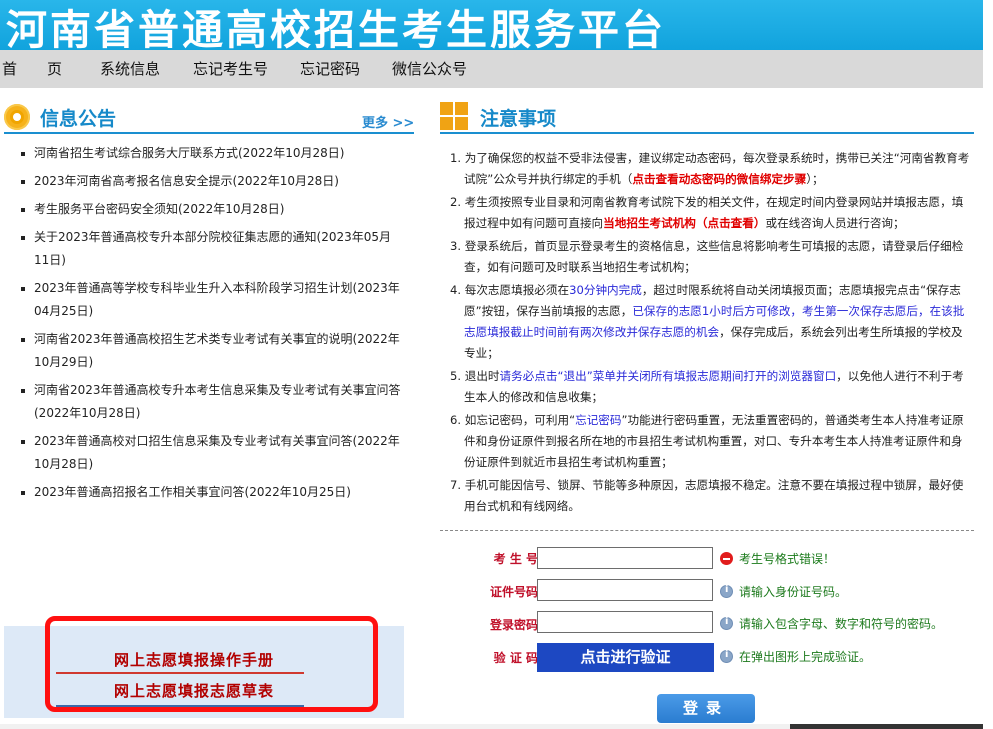 Image resolution: width=993 pixels, height=729 pixels. What do you see at coordinates (212, 181) in the screenshot?
I see `notice-item: 2023年河南省高考报名信息安全提示(2022年10月28日)` at bounding box center [212, 181].